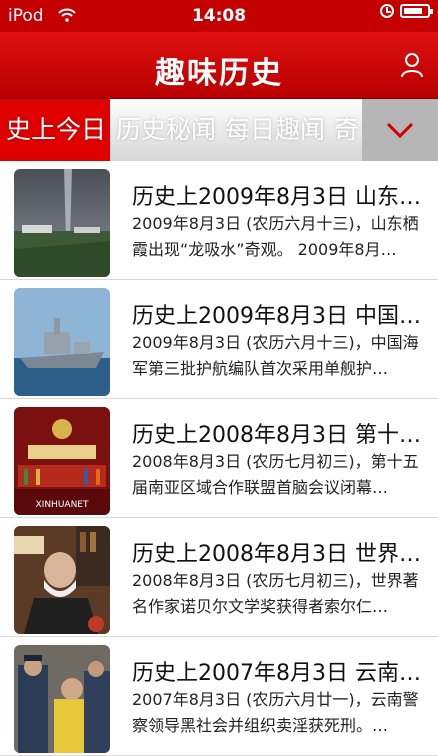 The width and height of the screenshot is (438, 756). Describe the element at coordinates (412, 65) in the screenshot. I see `user-icon` at that location.